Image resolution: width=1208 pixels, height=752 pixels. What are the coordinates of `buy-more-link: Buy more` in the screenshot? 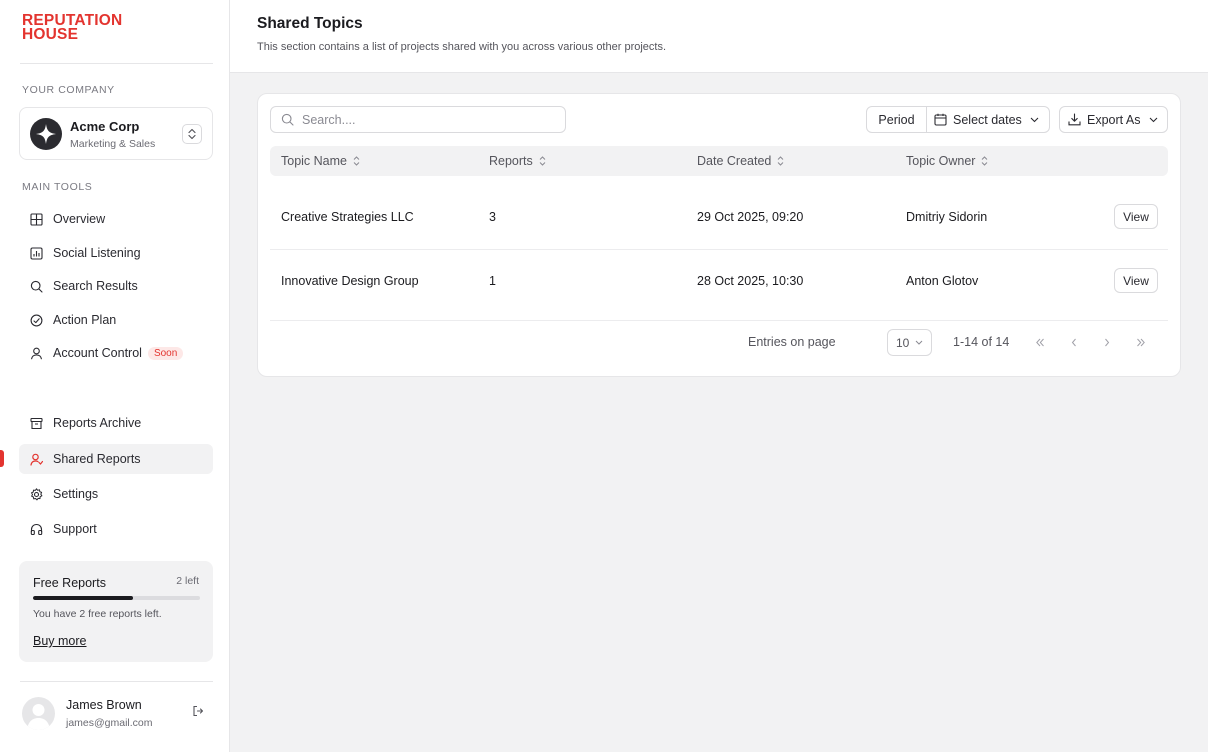 It's located at (60, 641).